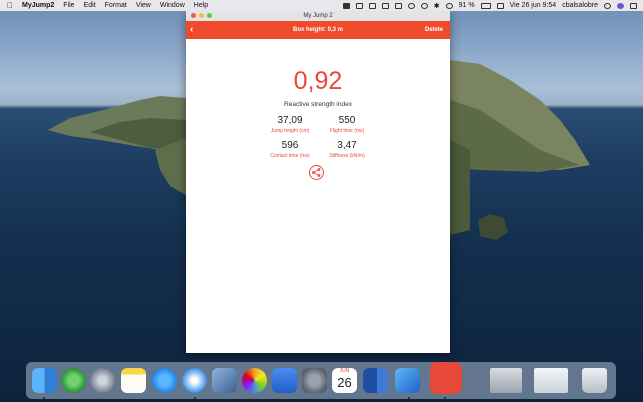 The height and width of the screenshot is (402, 643). I want to click on clock: Vie 26 jun 9:54, so click(533, 5).